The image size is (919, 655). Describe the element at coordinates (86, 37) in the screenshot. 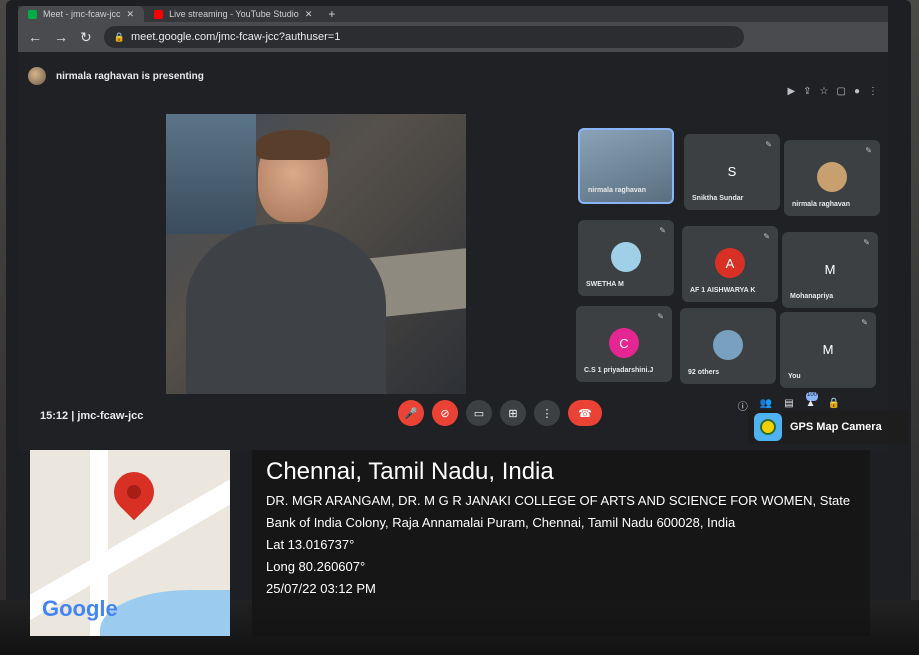

I see `reload-icon: ↻` at that location.